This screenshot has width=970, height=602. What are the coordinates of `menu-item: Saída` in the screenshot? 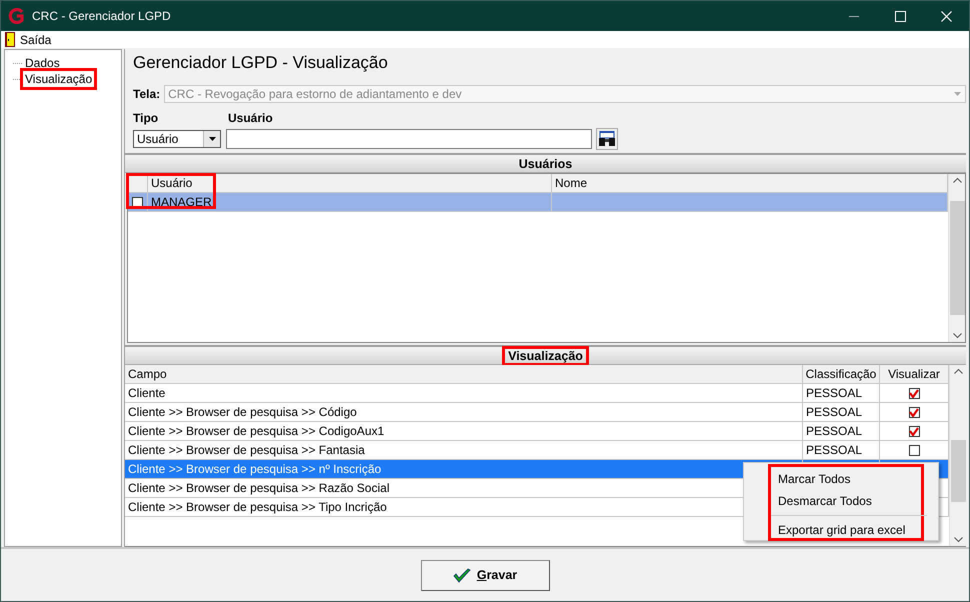 It's located at (28, 39).